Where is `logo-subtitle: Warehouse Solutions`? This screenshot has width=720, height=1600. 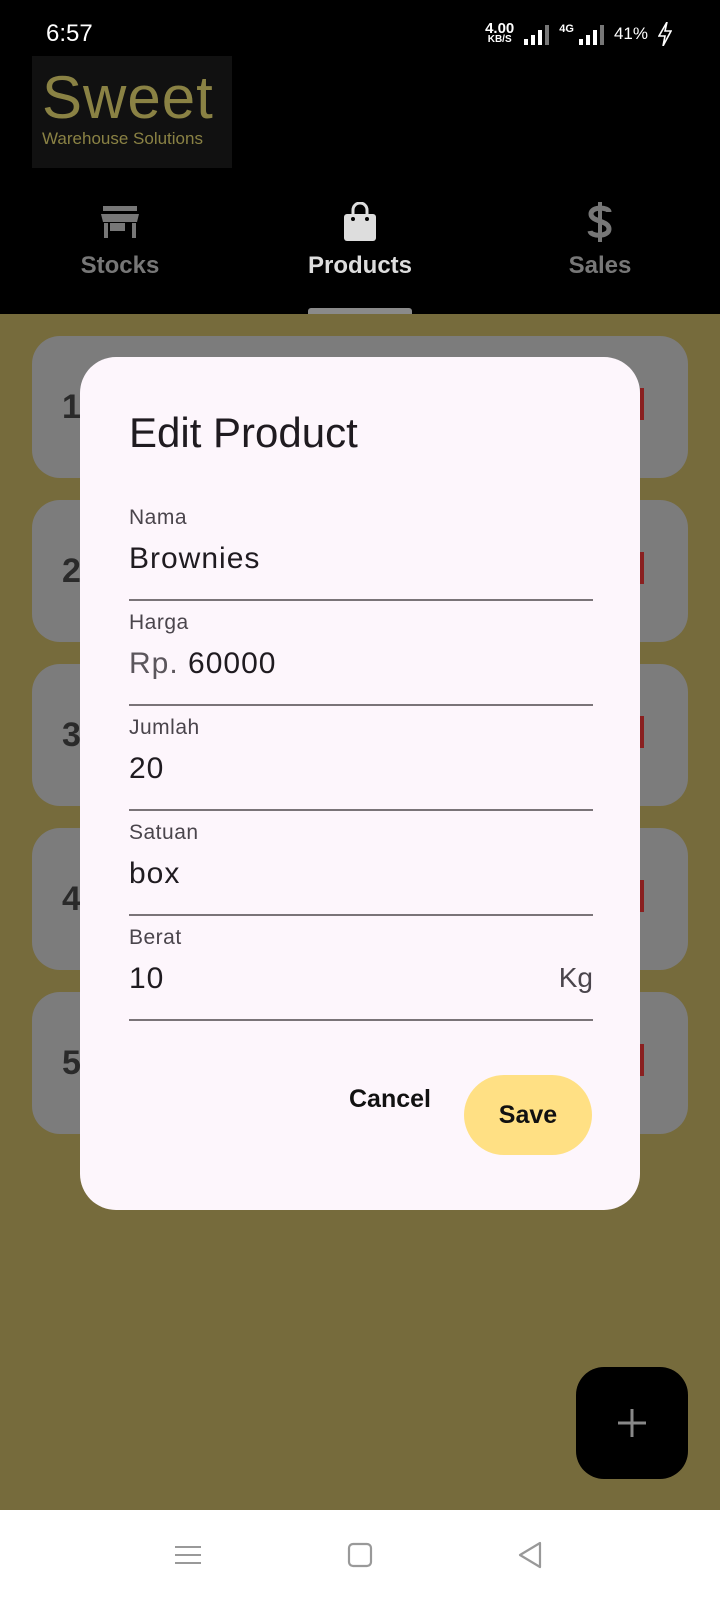
logo-subtitle: Warehouse Solutions is located at coordinates (122, 138).